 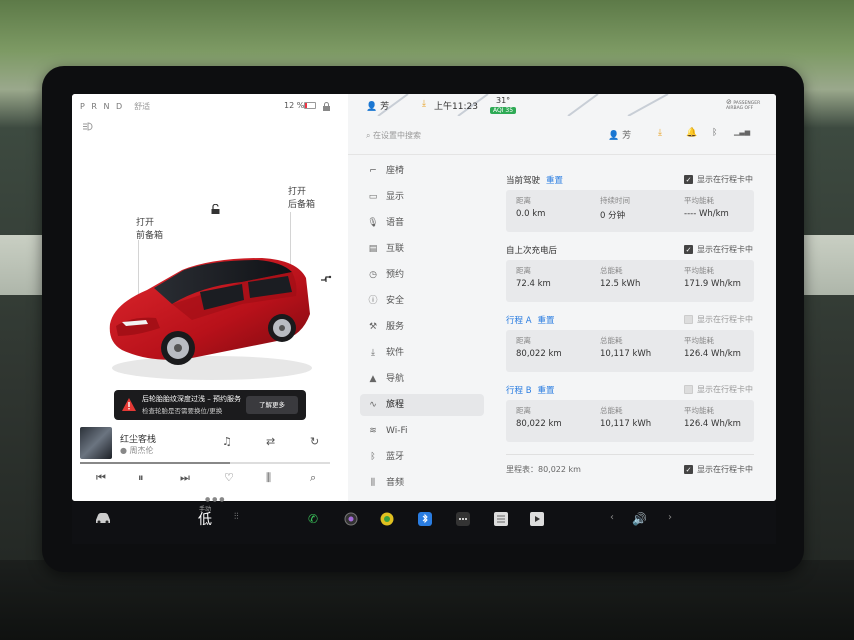 What do you see at coordinates (422, 301) in the screenshot?
I see `nav-item: ⓘ 安全` at bounding box center [422, 301].